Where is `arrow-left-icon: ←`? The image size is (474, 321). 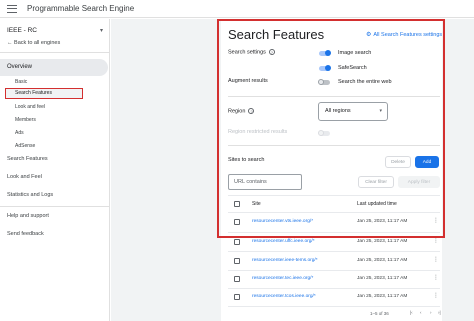 arrow-left-icon: ← is located at coordinates (10, 43).